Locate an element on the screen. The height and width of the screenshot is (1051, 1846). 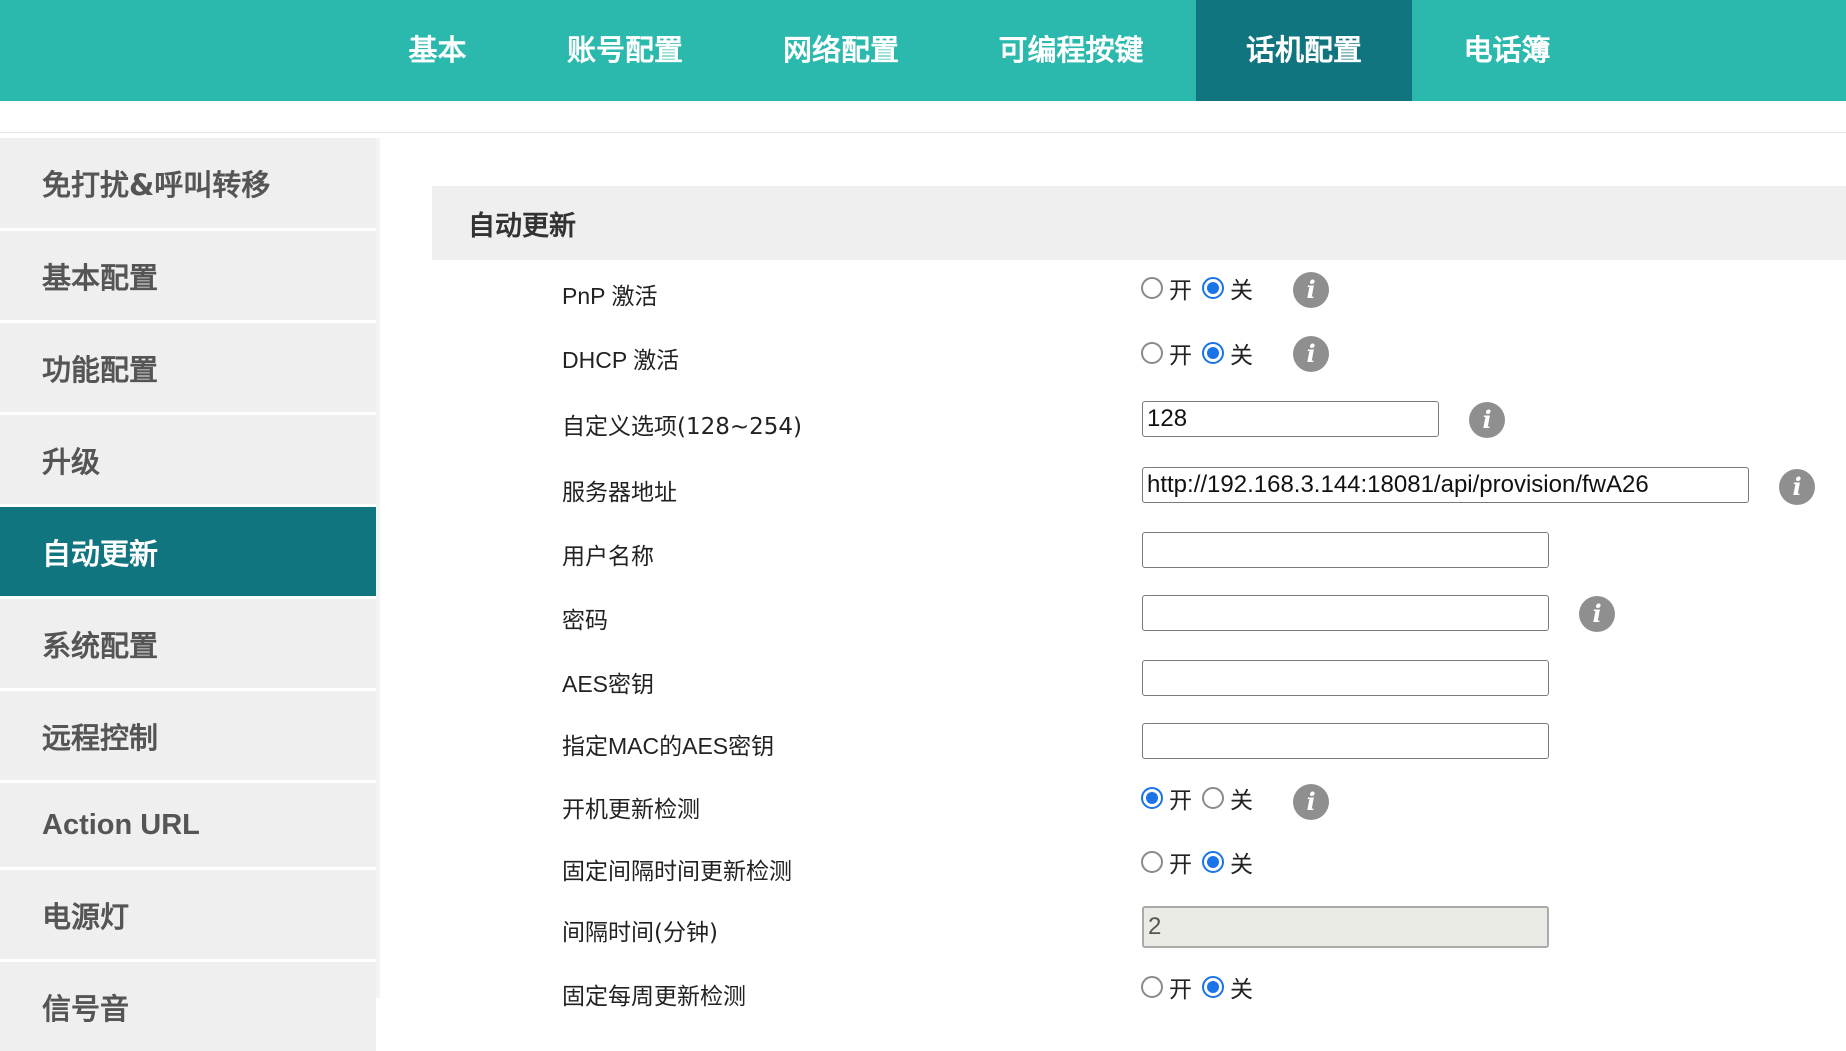
interval-check-label: 固定间隔时间更新检测 is located at coordinates (677, 872).